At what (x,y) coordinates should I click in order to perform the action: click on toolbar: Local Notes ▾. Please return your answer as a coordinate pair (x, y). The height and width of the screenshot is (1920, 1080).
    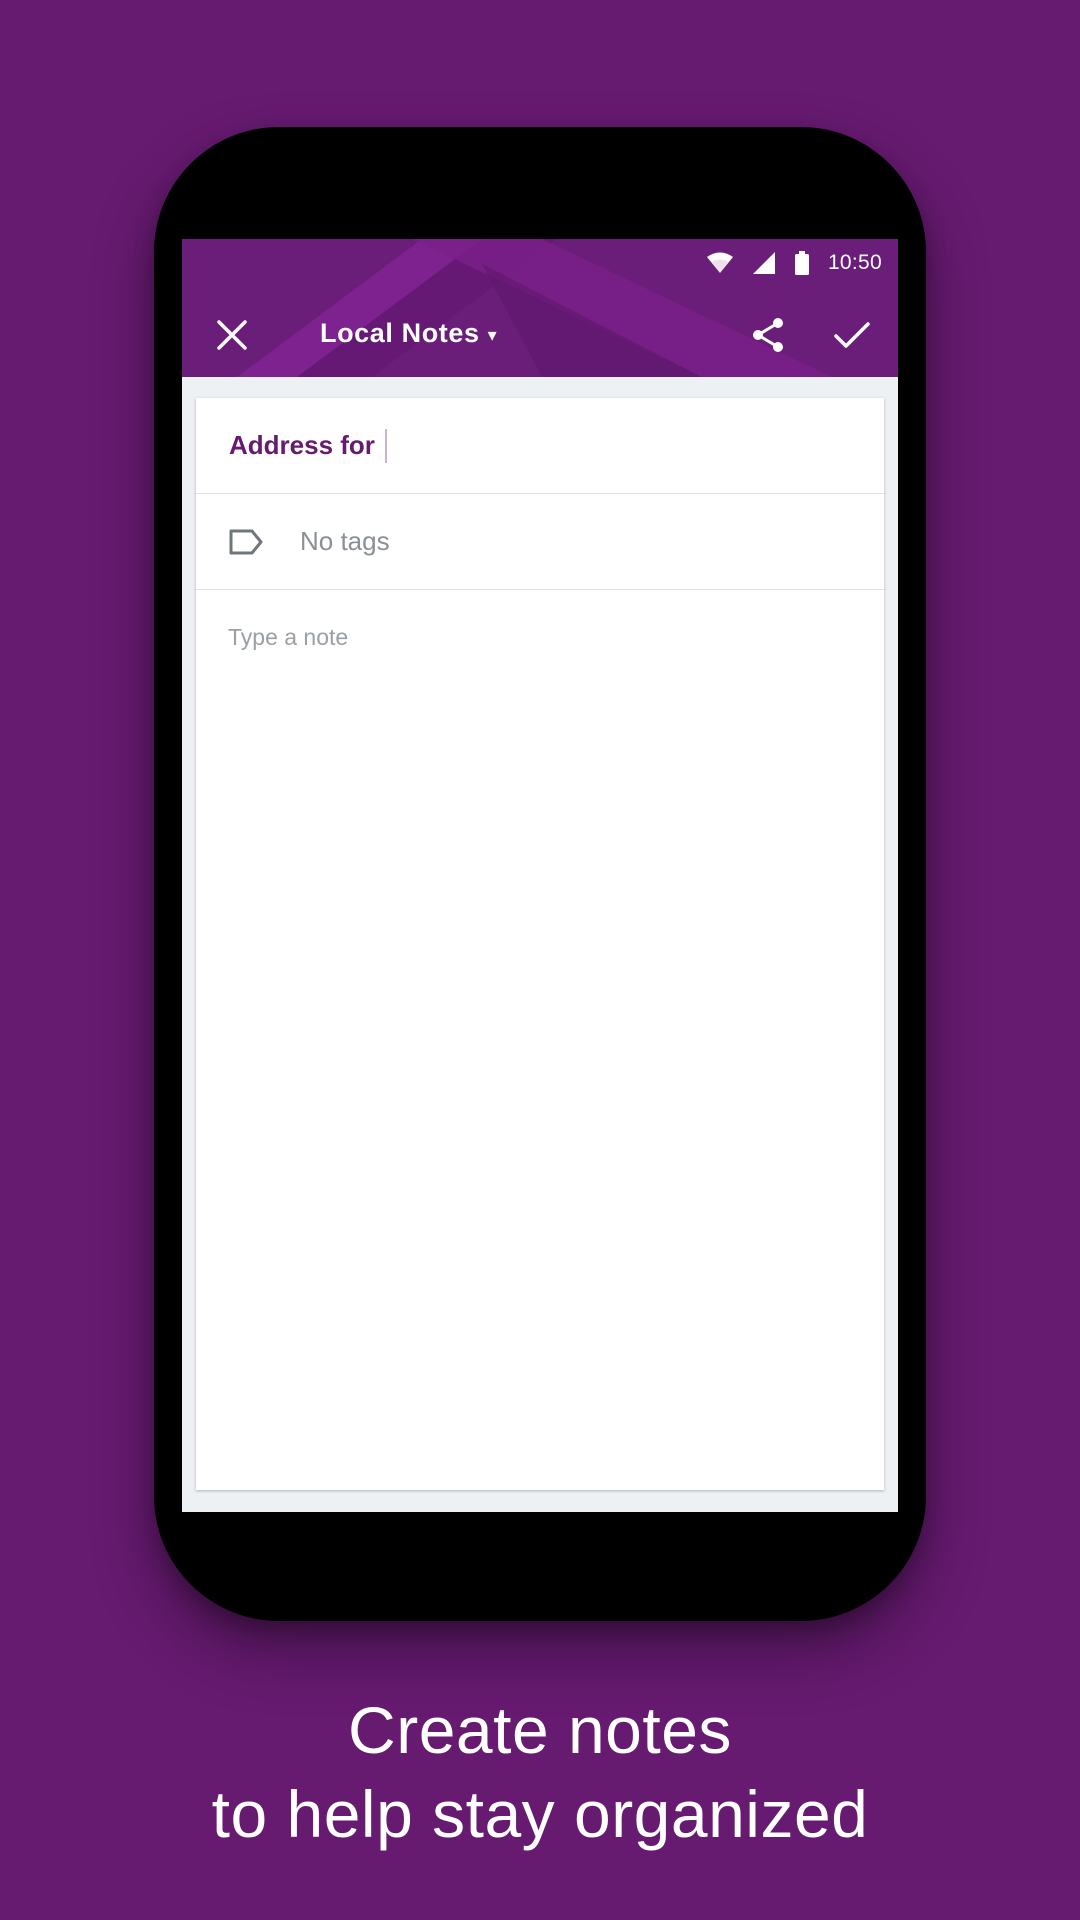
    Looking at the image, I should click on (540, 332).